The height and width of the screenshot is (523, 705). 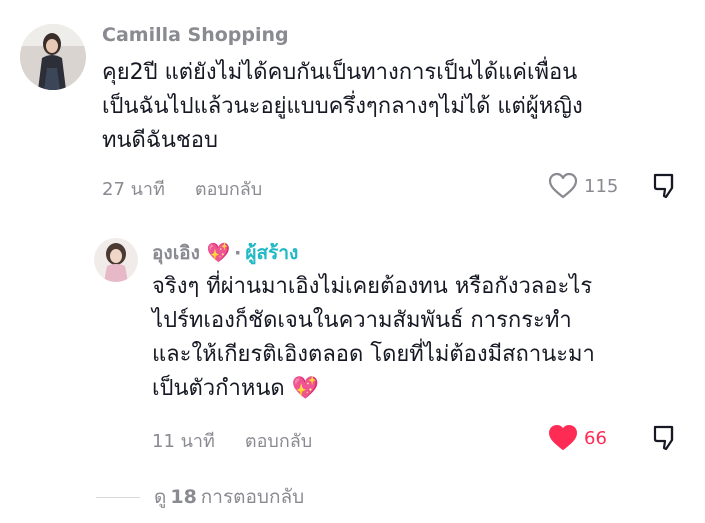 I want to click on divider-line, so click(x=118, y=497).